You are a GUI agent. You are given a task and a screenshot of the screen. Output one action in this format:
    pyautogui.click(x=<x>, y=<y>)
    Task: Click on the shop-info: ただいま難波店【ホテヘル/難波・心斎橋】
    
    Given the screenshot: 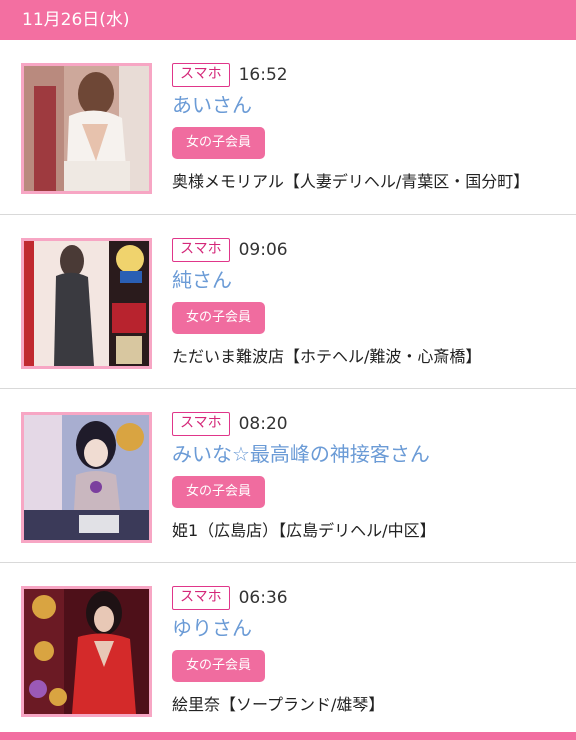 What is the action you would take?
    pyautogui.click(x=369, y=355)
    